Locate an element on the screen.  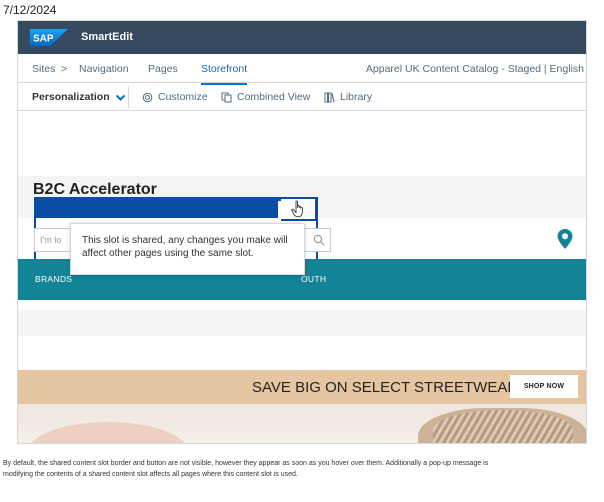
library-icon is located at coordinates (329, 97).